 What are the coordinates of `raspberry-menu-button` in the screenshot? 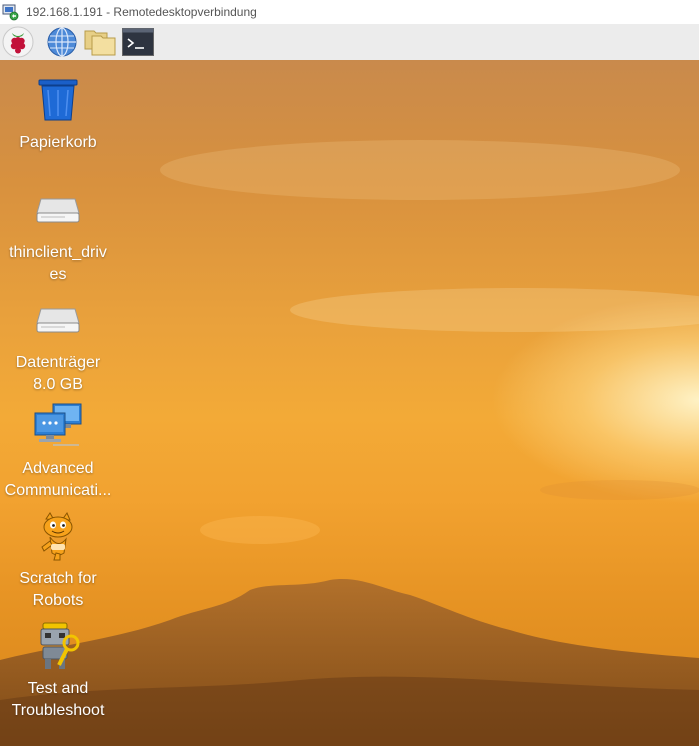 It's located at (18, 42).